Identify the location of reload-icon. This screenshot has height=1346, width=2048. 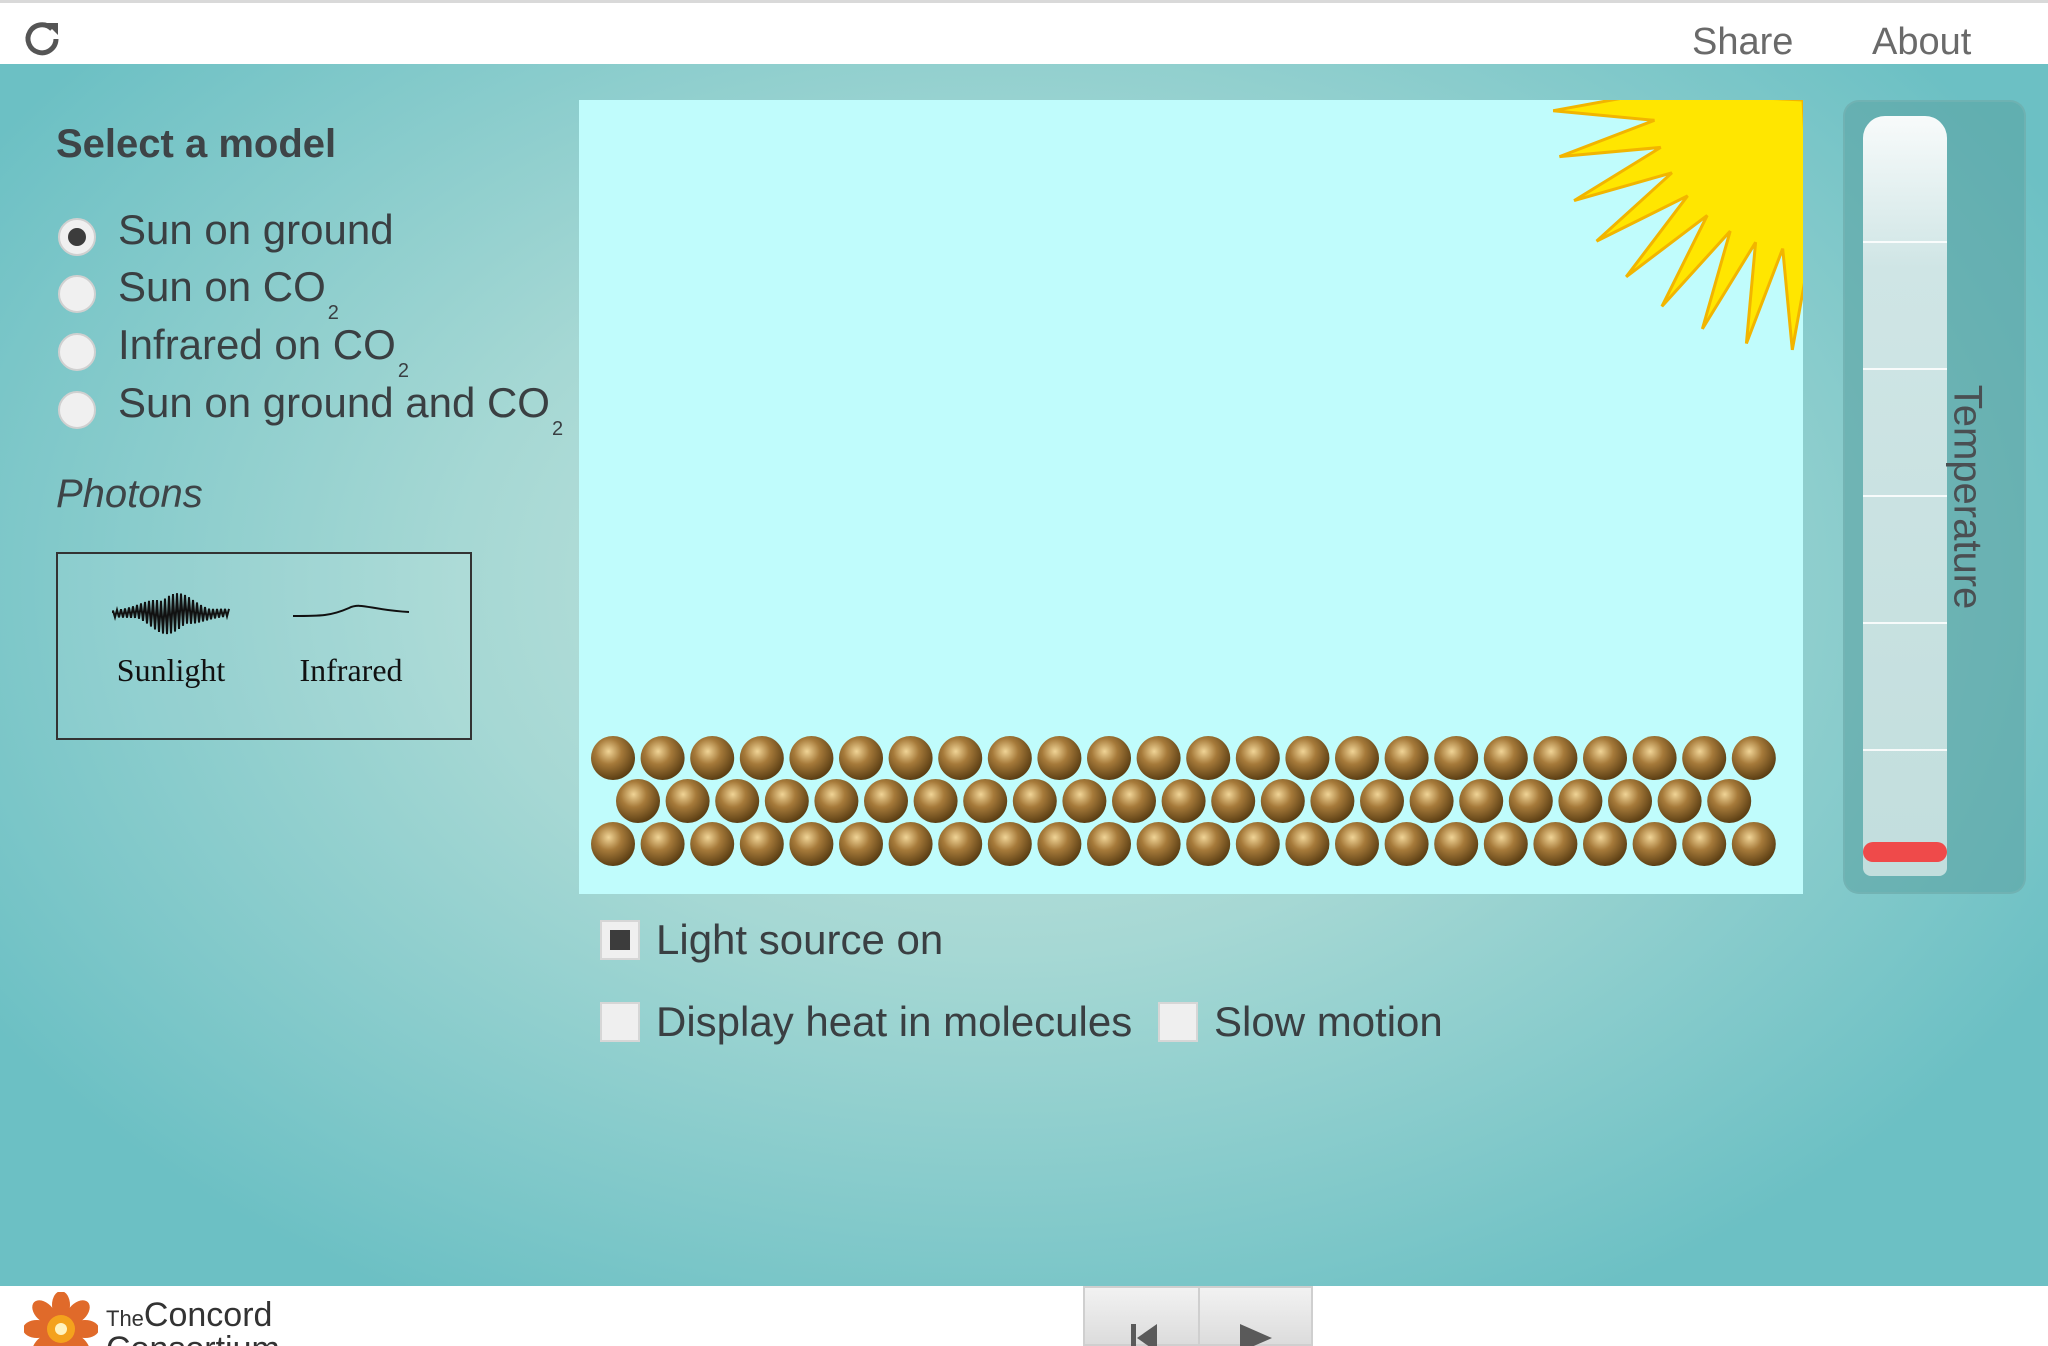
(42, 39).